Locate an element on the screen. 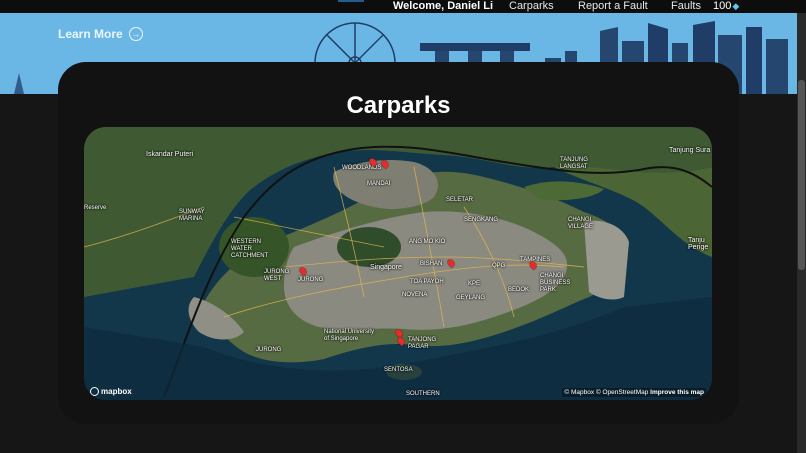 The image size is (806, 453). improve-map-link: Improve this map is located at coordinates (677, 392).